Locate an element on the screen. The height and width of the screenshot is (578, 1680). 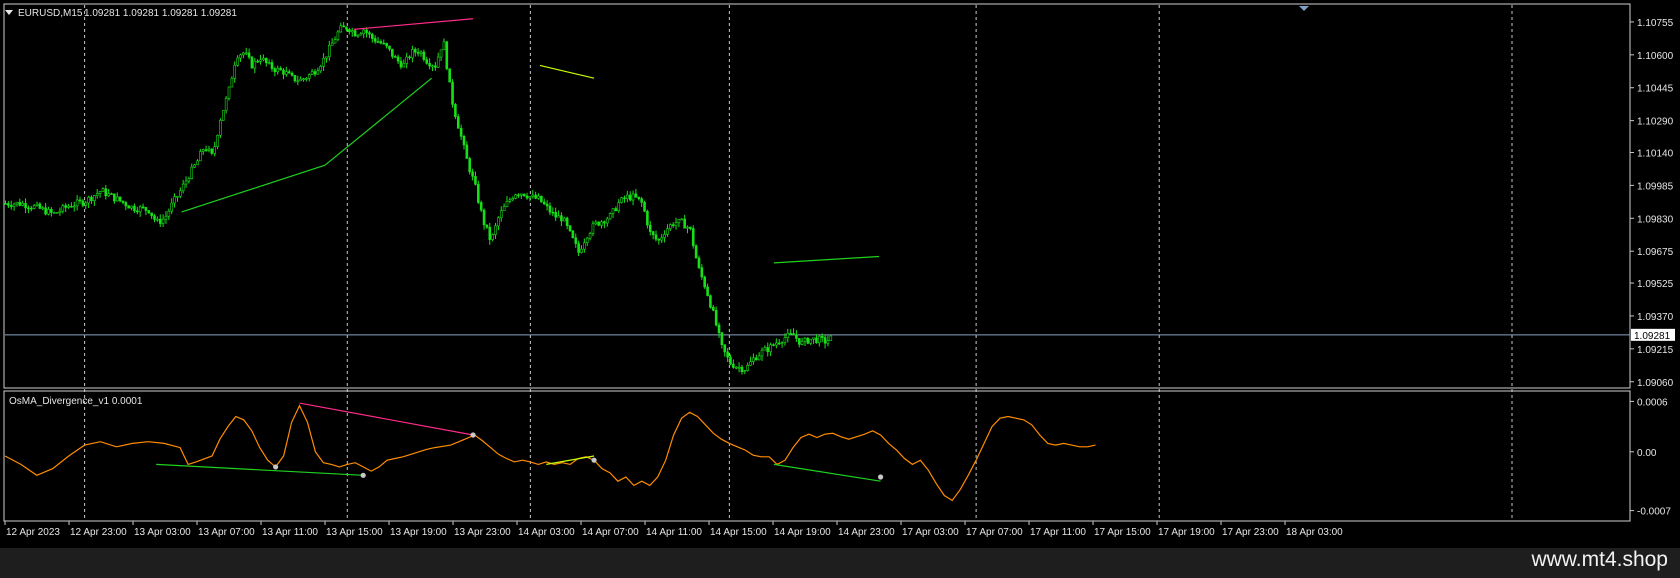
price-tick-label: 1.09370 is located at coordinates (1655, 317).